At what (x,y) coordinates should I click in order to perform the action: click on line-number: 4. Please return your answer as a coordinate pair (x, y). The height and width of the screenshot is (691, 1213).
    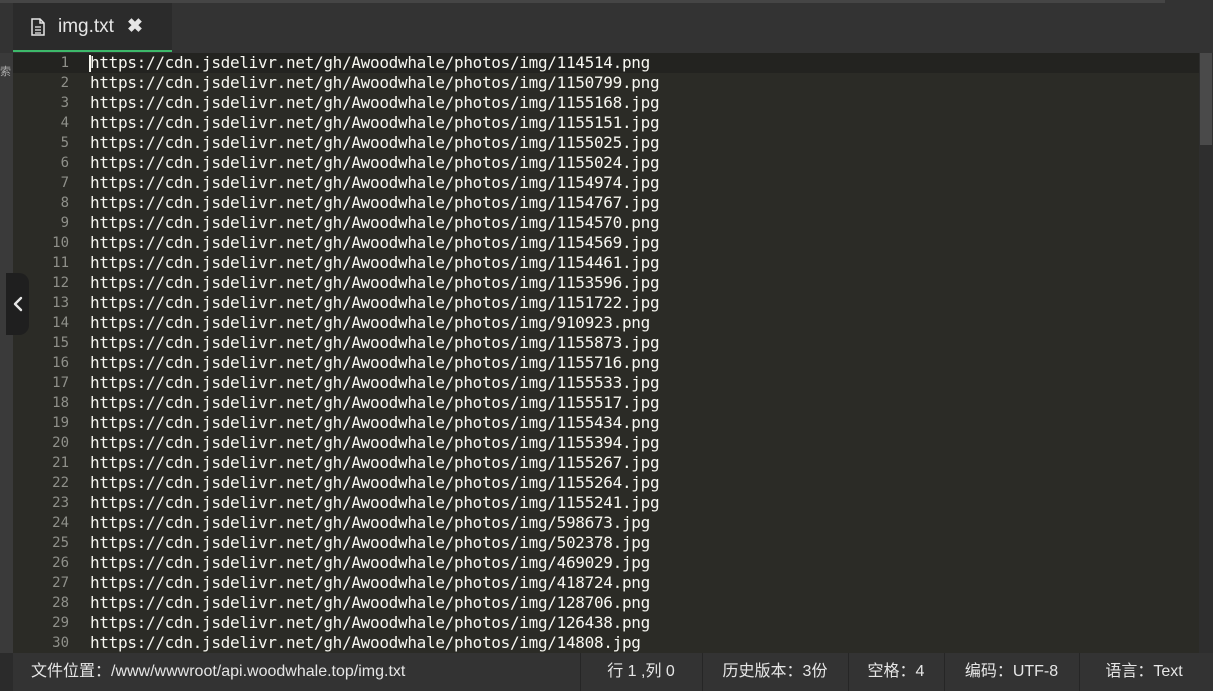
    Looking at the image, I should click on (64, 123).